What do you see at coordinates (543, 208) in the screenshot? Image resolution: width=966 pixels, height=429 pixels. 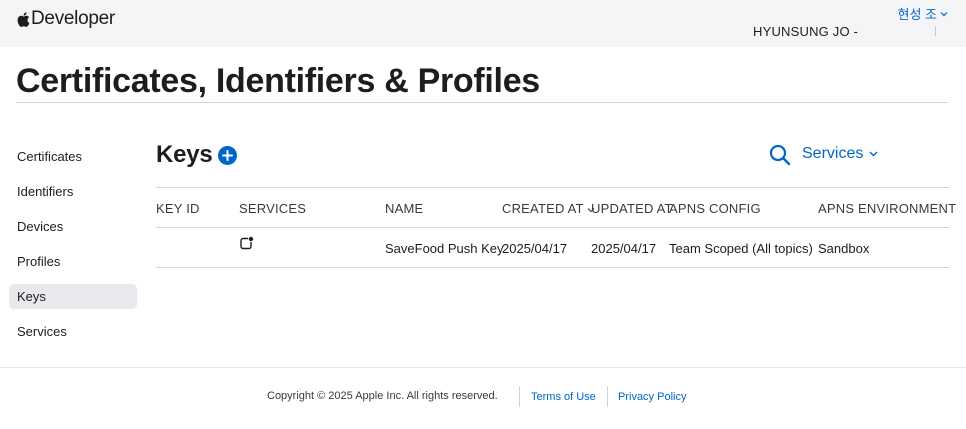 I see `column-header-label: CREATED AT` at bounding box center [543, 208].